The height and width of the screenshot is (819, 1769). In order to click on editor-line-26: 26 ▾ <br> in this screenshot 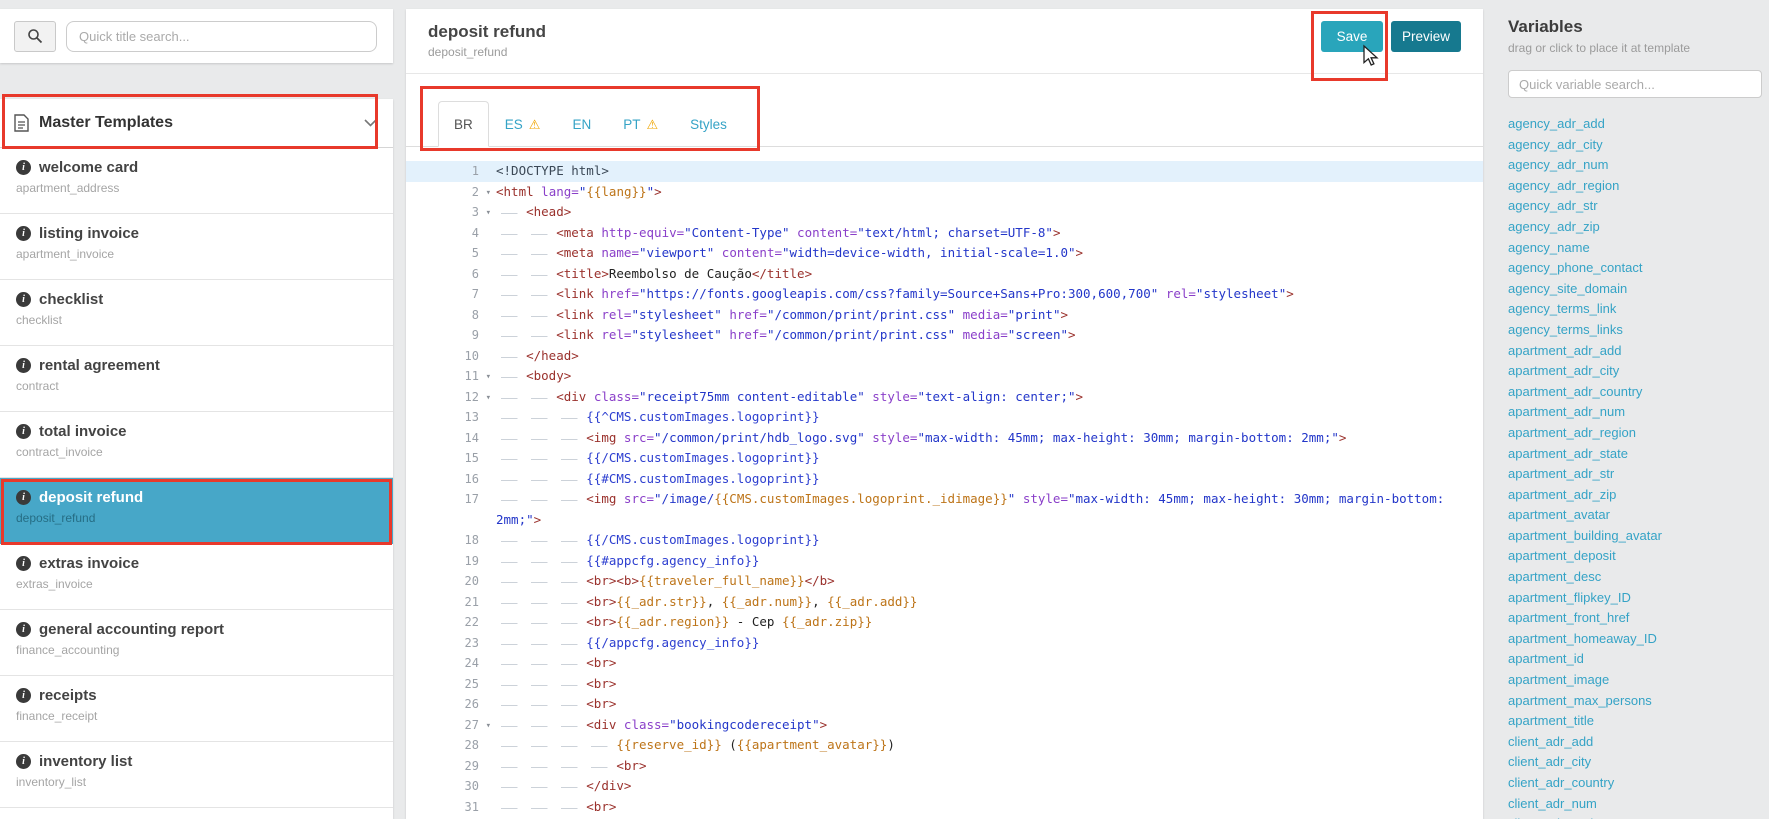, I will do `click(944, 704)`.